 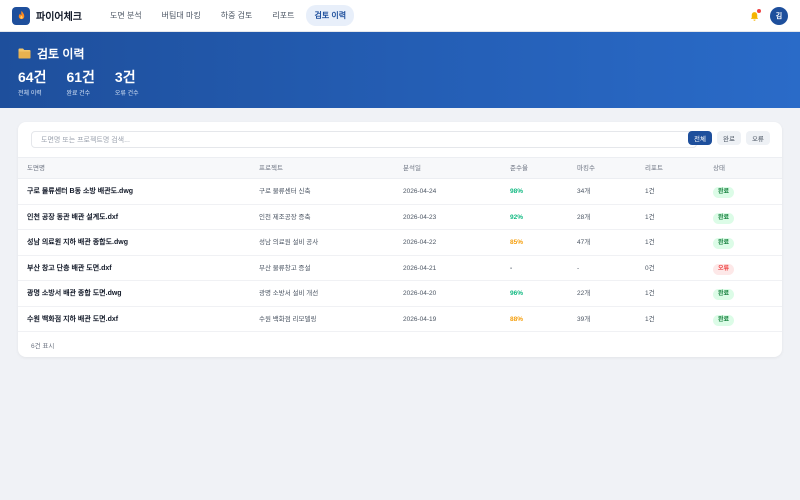 I want to click on marking-count: 22개, so click(x=584, y=293).